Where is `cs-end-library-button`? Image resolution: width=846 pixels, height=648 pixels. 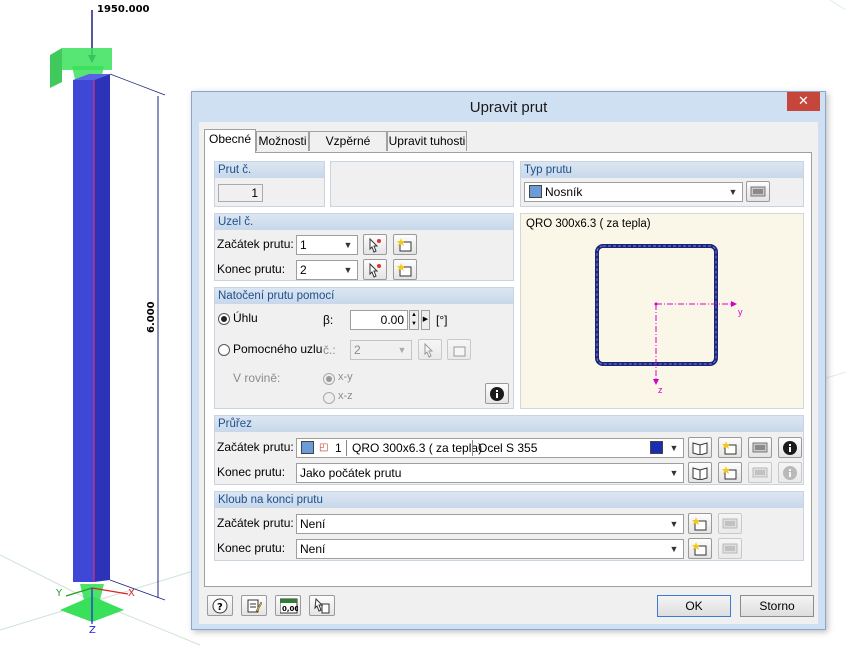
cs-end-library-button is located at coordinates (700, 472).